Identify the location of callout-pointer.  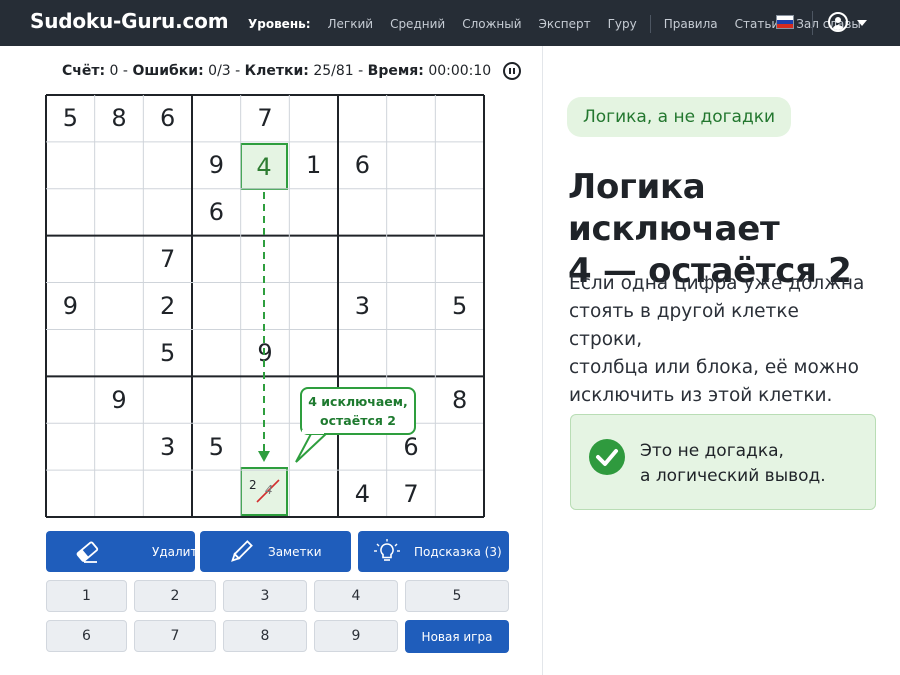
(313, 447).